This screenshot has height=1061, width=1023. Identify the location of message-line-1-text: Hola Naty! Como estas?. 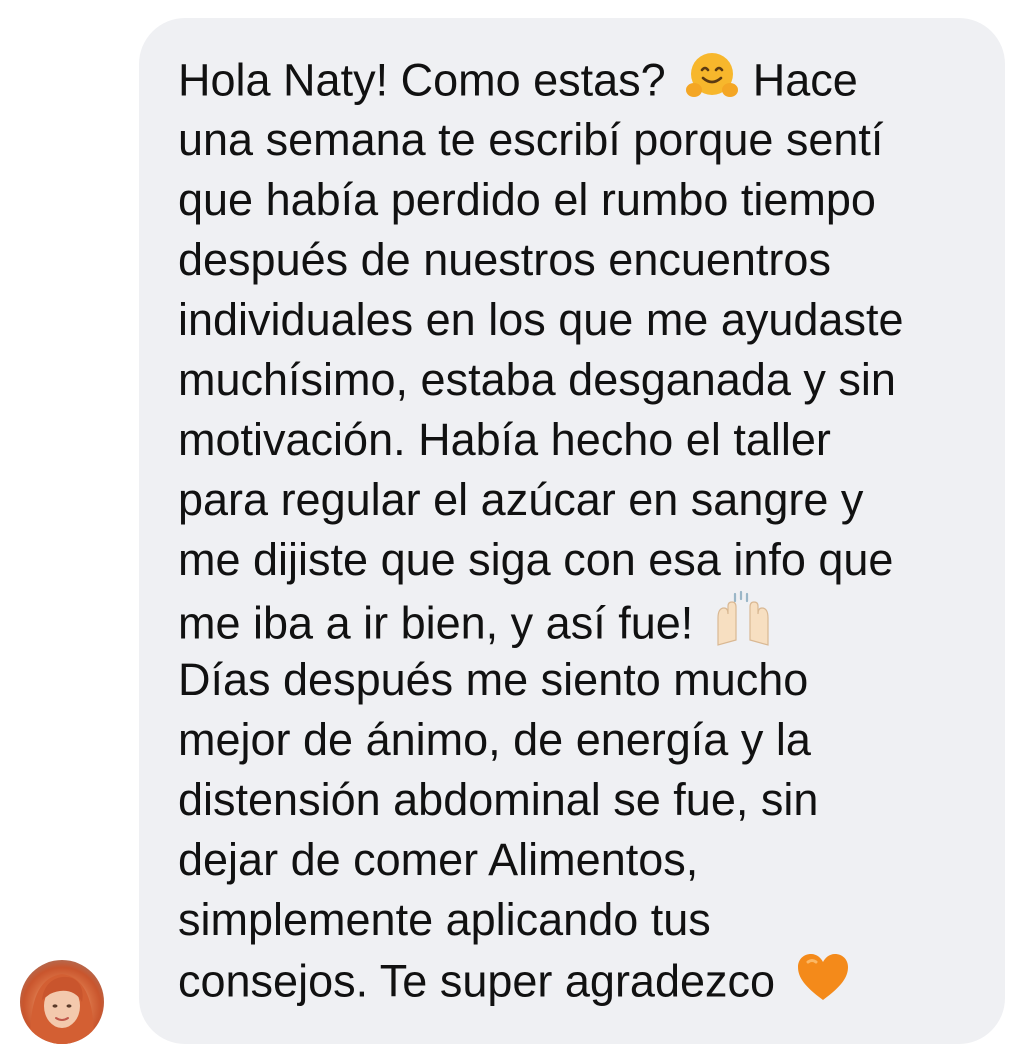
(422, 80).